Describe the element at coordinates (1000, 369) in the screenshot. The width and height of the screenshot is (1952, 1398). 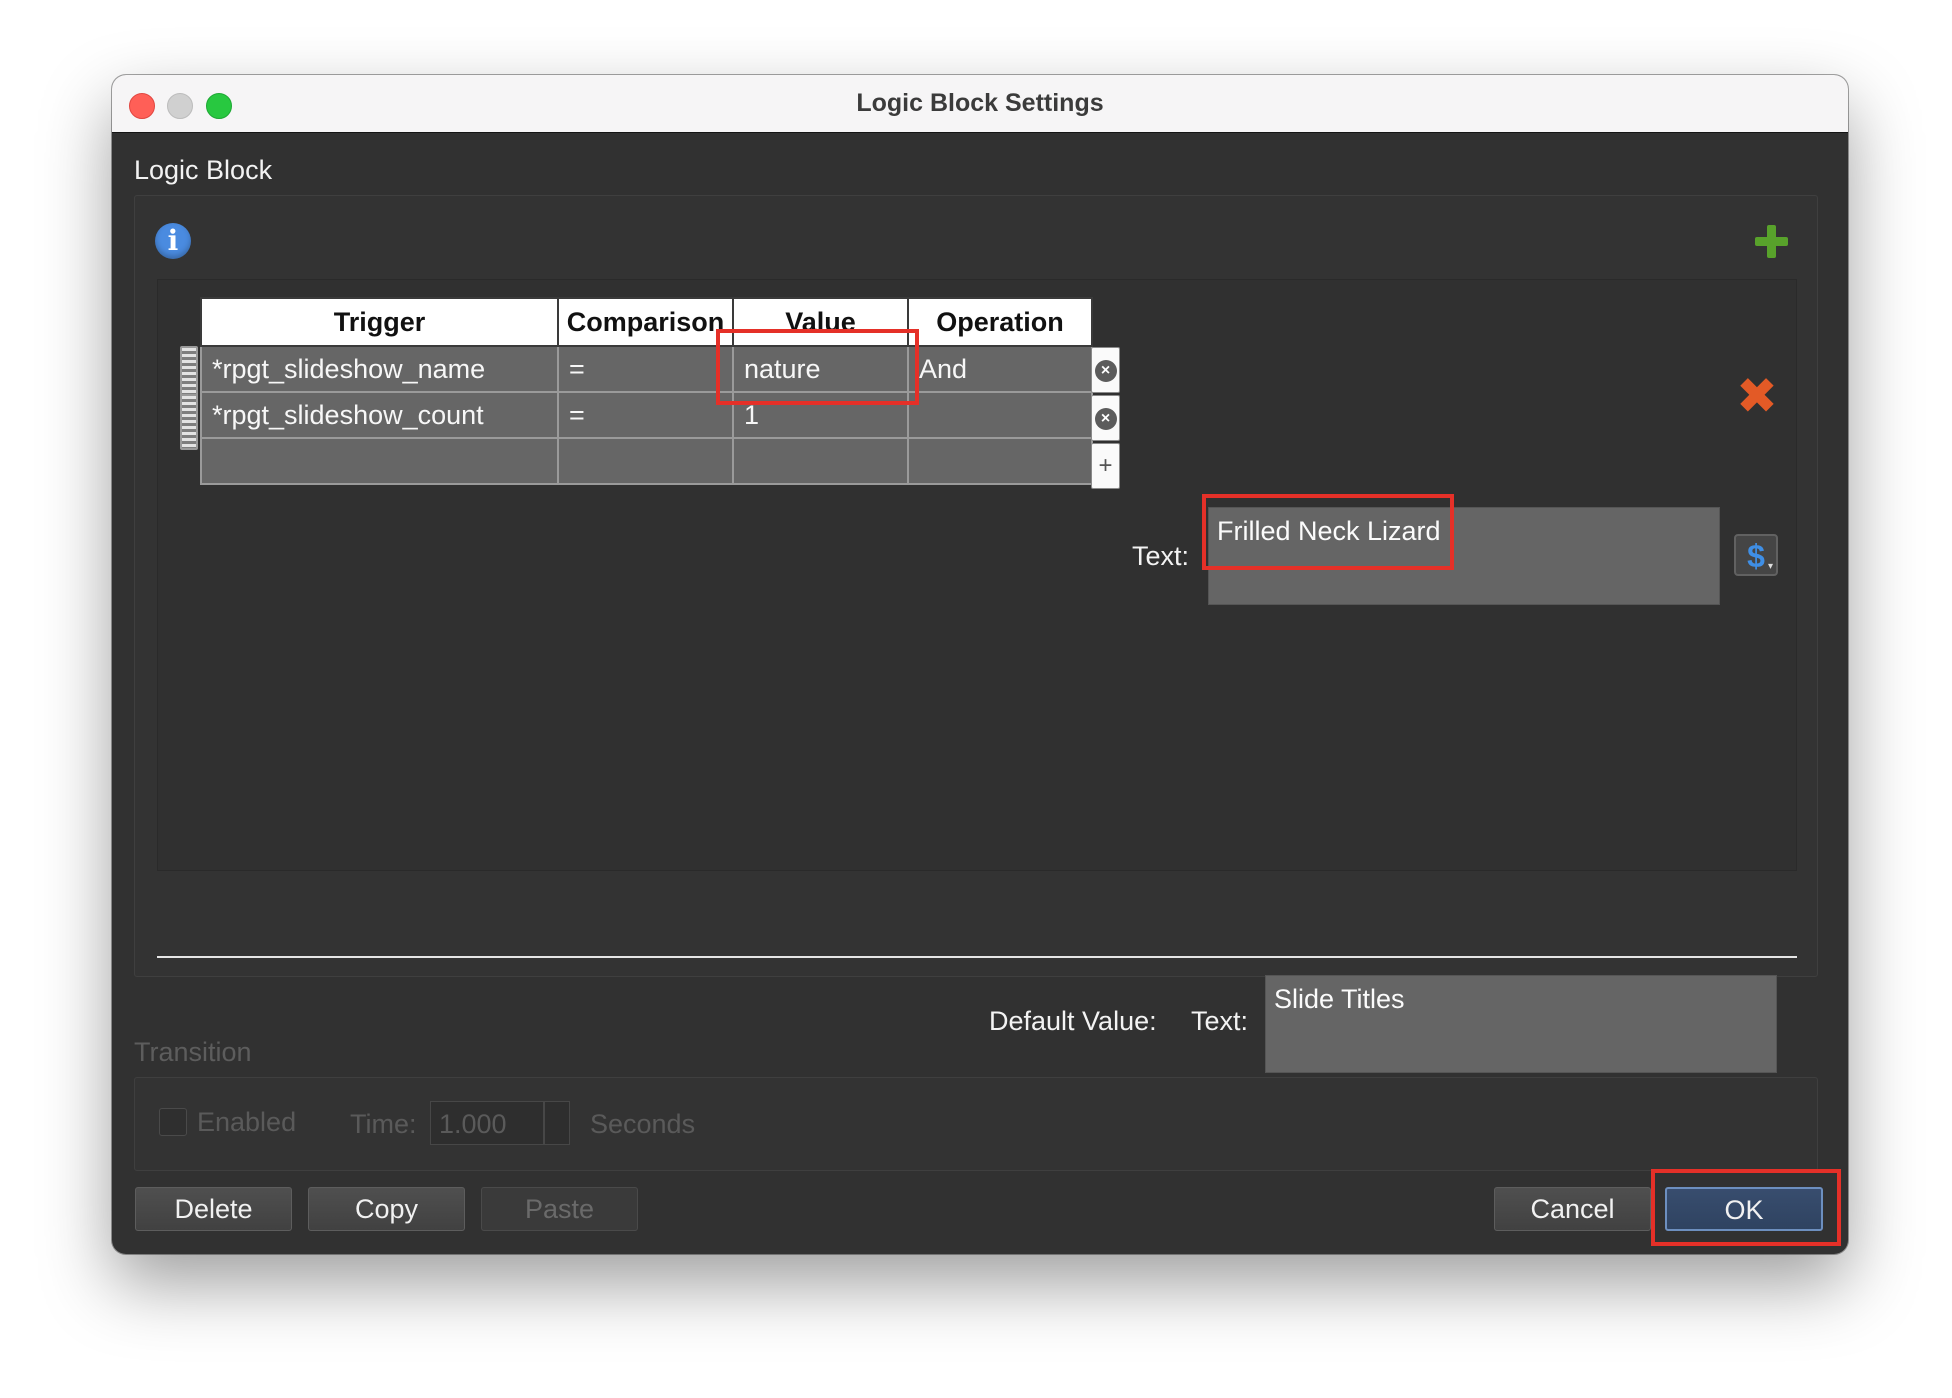
I see `operation-cell: And` at that location.